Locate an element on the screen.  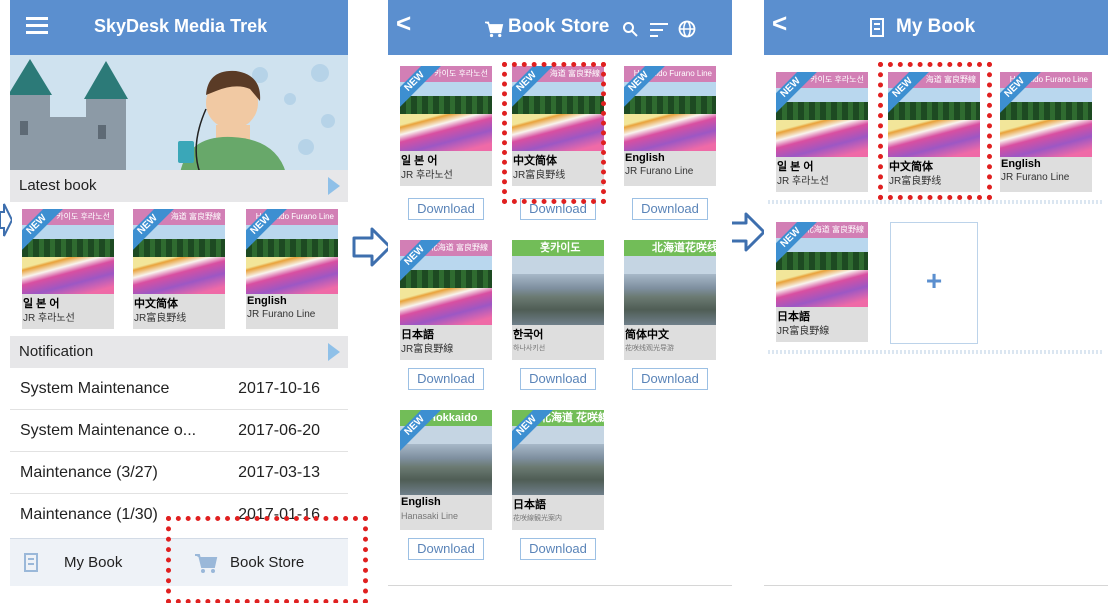
hero-banner-image is located at coordinates (179, 114).